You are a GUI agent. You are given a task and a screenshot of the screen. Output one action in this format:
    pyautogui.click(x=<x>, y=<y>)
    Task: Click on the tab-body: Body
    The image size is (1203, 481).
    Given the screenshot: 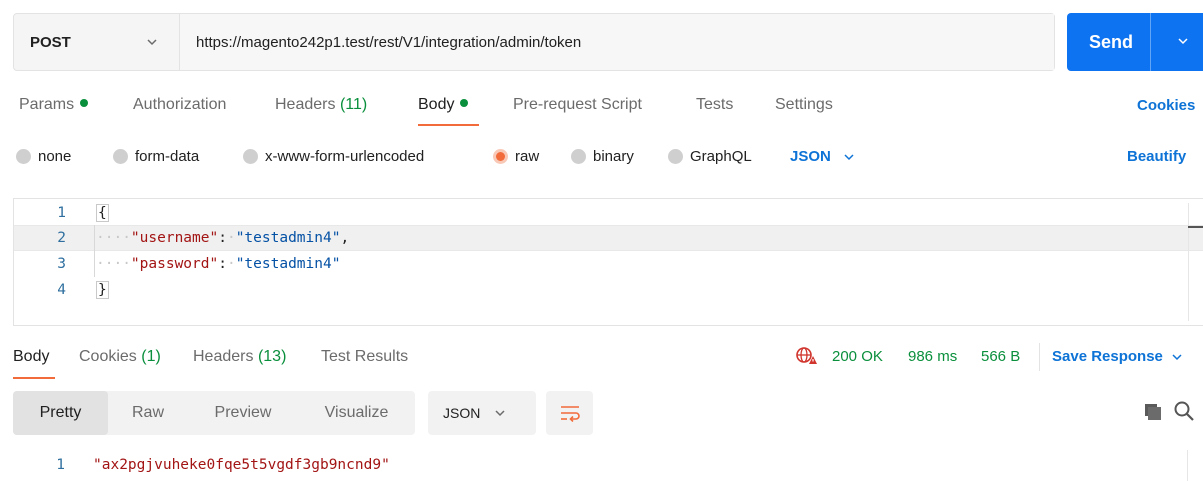 What is the action you would take?
    pyautogui.click(x=443, y=105)
    